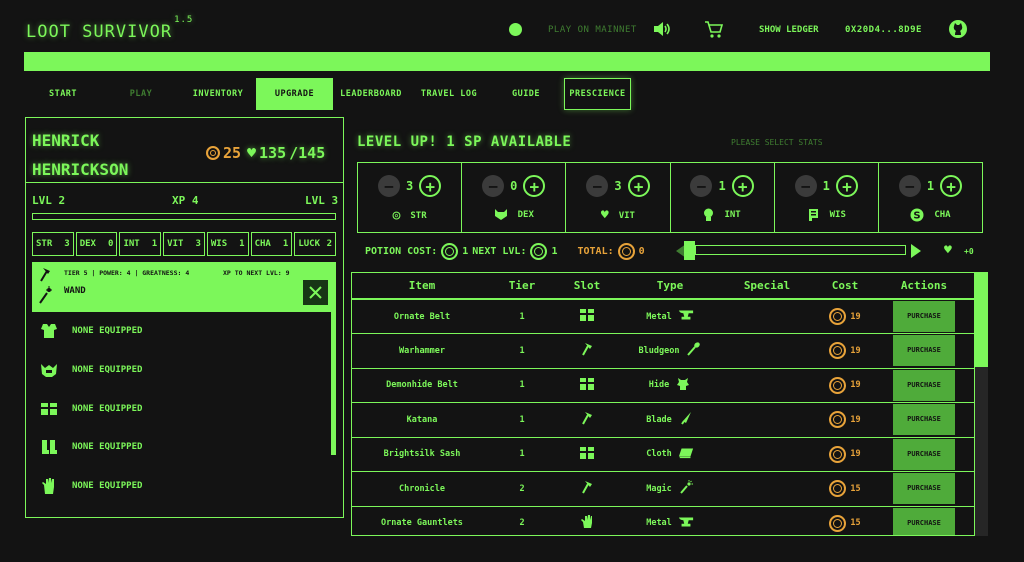  What do you see at coordinates (294, 94) in the screenshot?
I see `tab-upgrade: UPGRADE` at bounding box center [294, 94].